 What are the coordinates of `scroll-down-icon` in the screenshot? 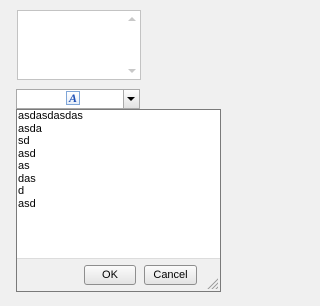 It's located at (132, 71).